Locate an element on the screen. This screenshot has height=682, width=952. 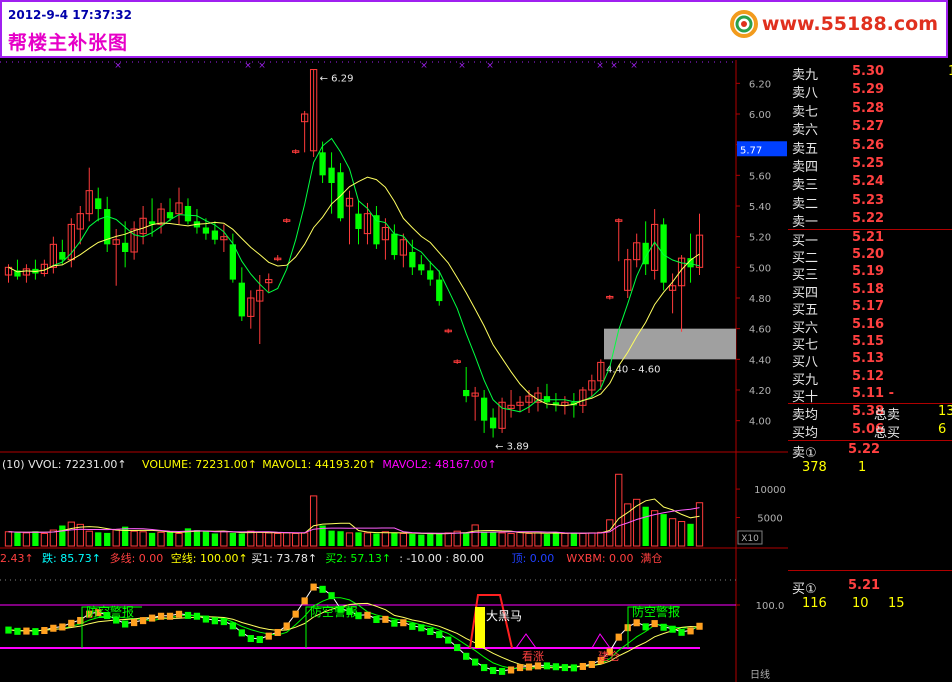
avg-buy-label: 买均 is located at coordinates (805, 433).